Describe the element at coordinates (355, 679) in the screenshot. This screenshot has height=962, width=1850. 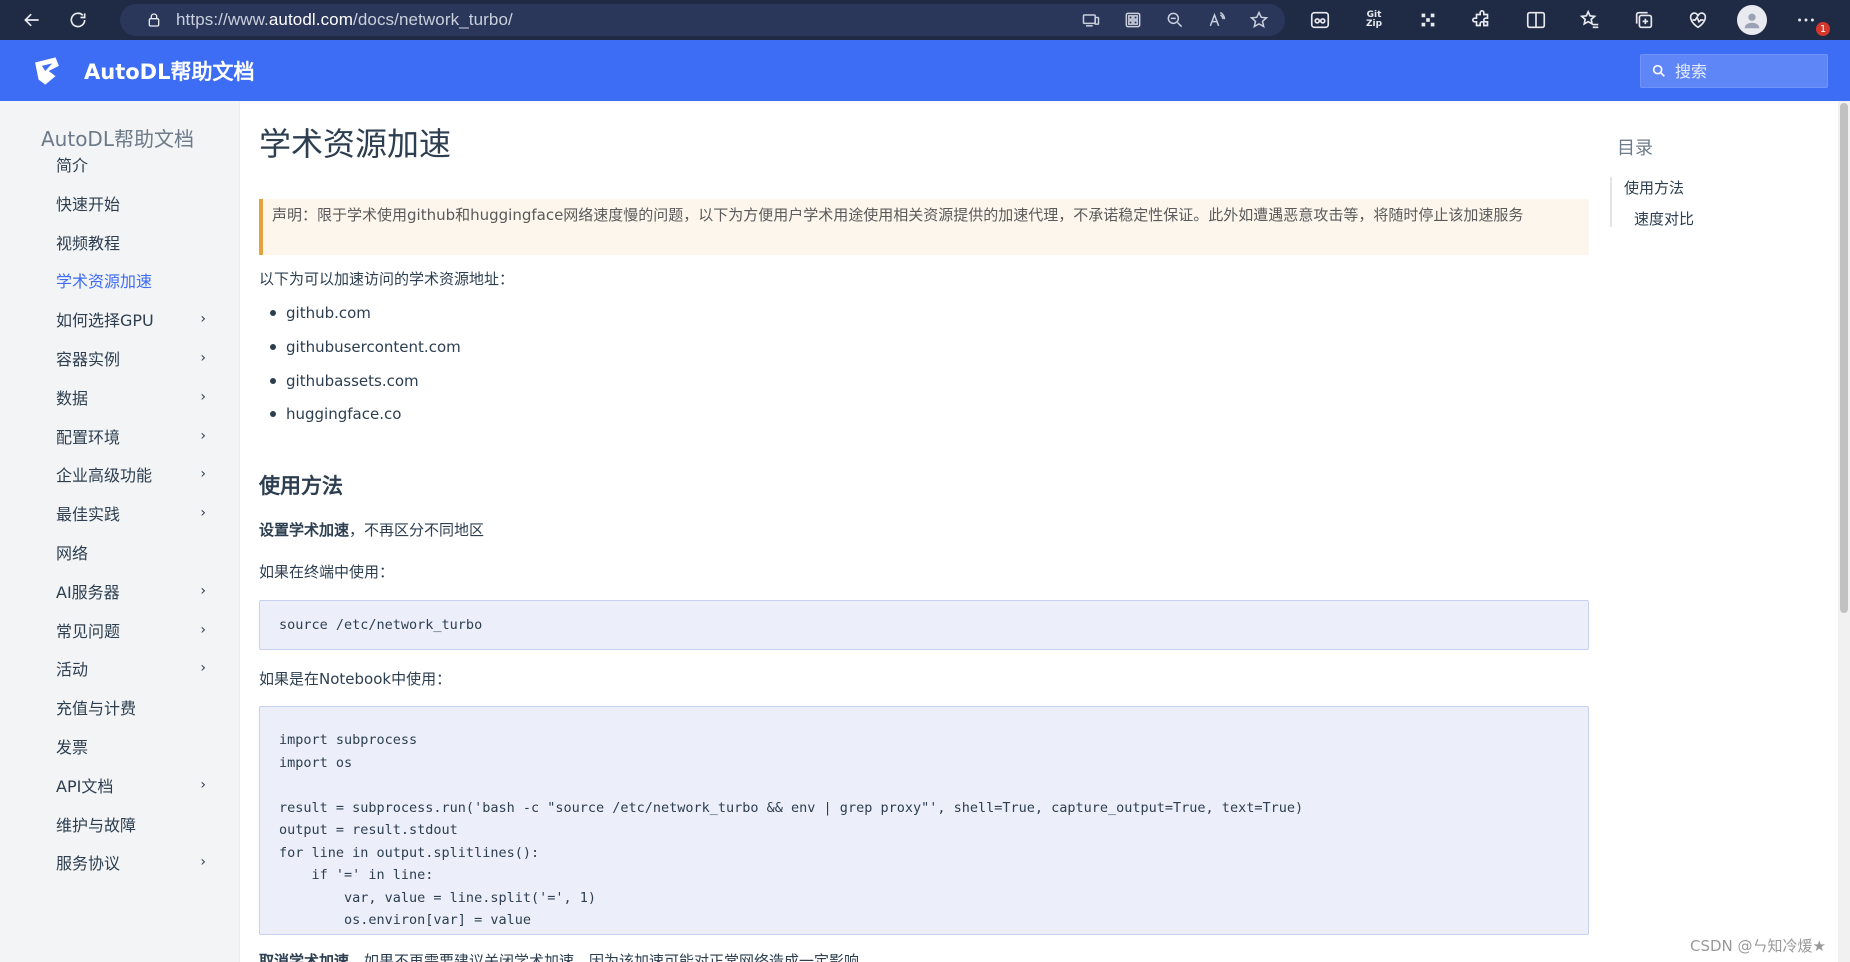
I see `notebook-label: 如果是在Notebook中使用：` at that location.